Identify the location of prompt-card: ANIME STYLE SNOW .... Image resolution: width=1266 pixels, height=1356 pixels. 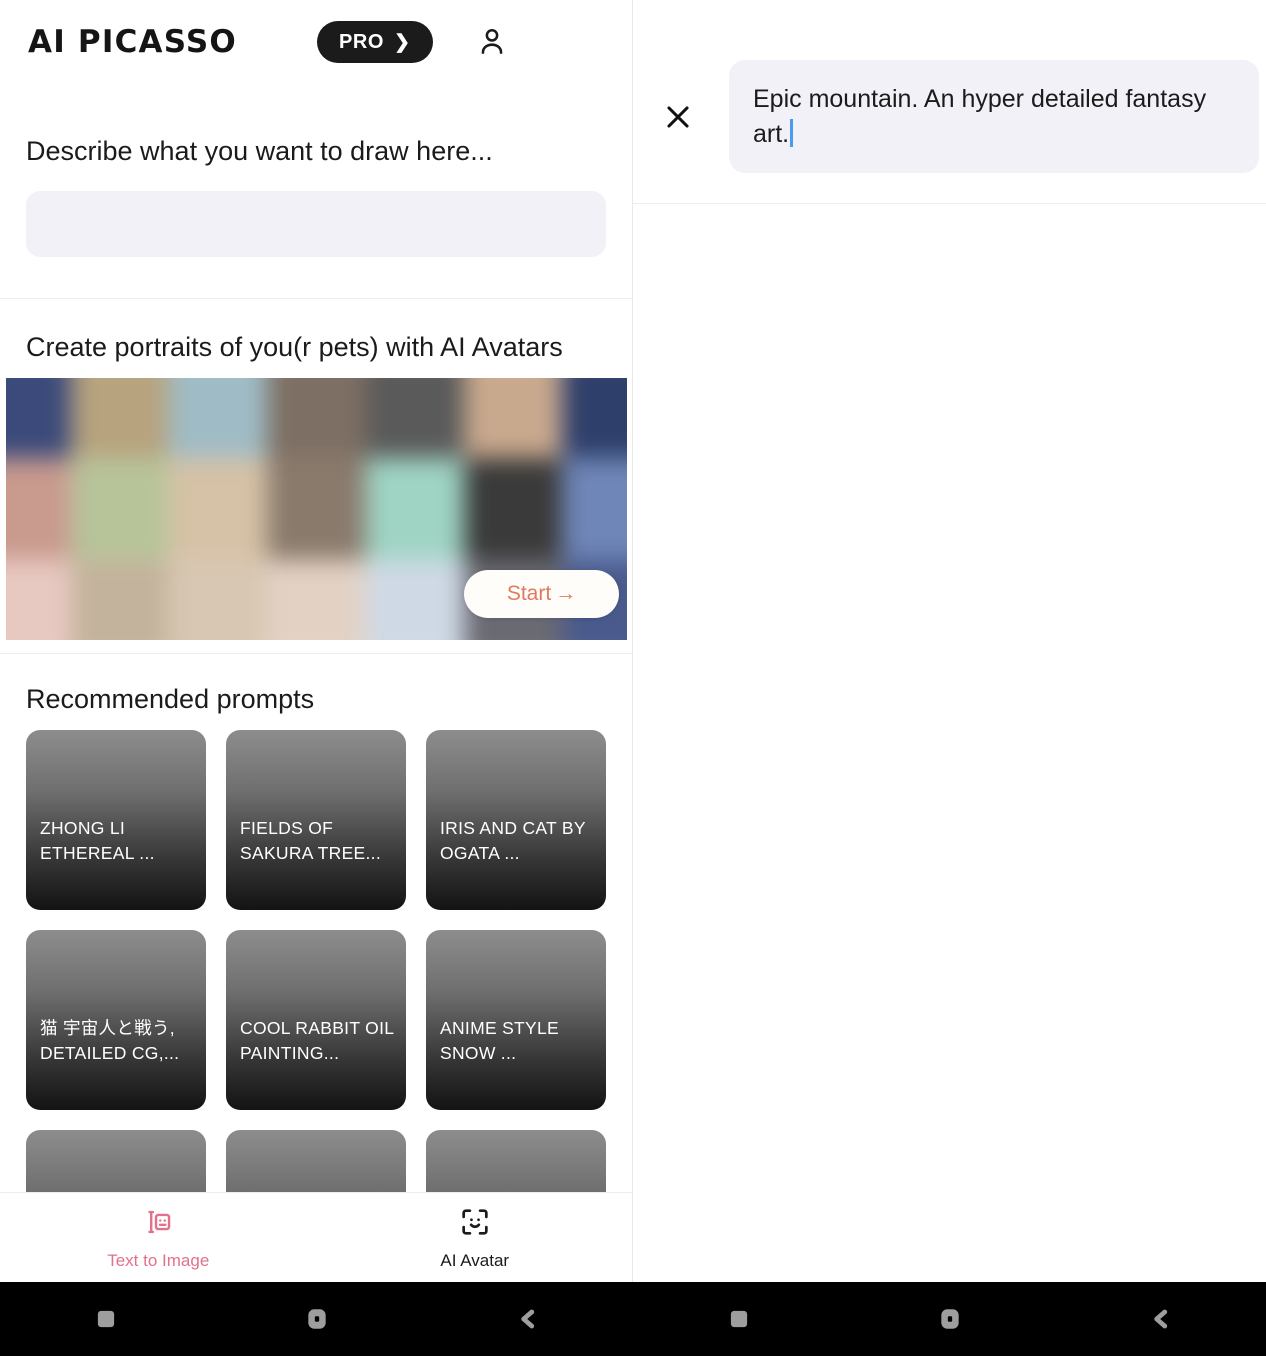
(516, 1020).